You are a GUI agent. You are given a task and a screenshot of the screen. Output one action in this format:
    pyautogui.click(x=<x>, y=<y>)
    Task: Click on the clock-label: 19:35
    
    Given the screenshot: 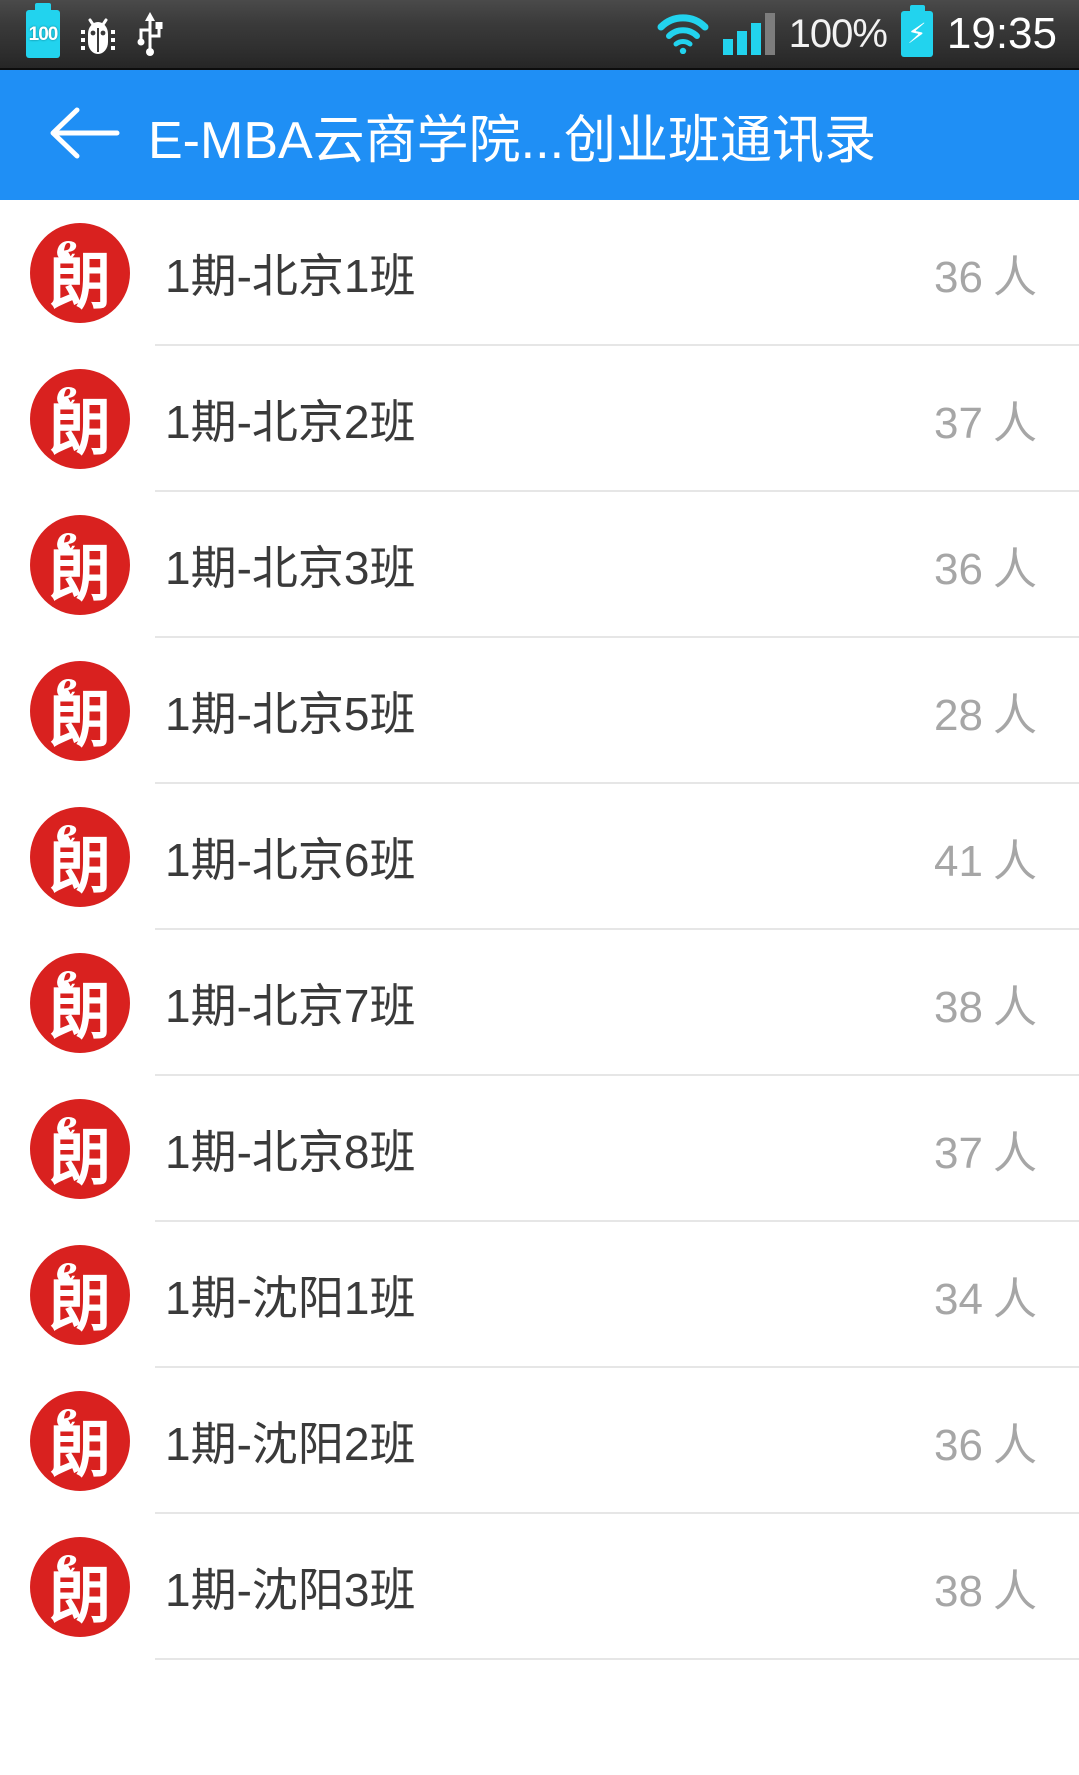 What is the action you would take?
    pyautogui.click(x=1001, y=33)
    